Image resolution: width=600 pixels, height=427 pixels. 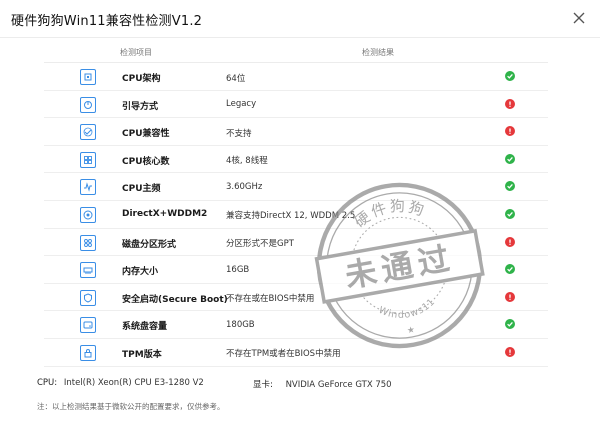 I want to click on table-row: CPU兼容性 不支持, so click(x=296, y=132).